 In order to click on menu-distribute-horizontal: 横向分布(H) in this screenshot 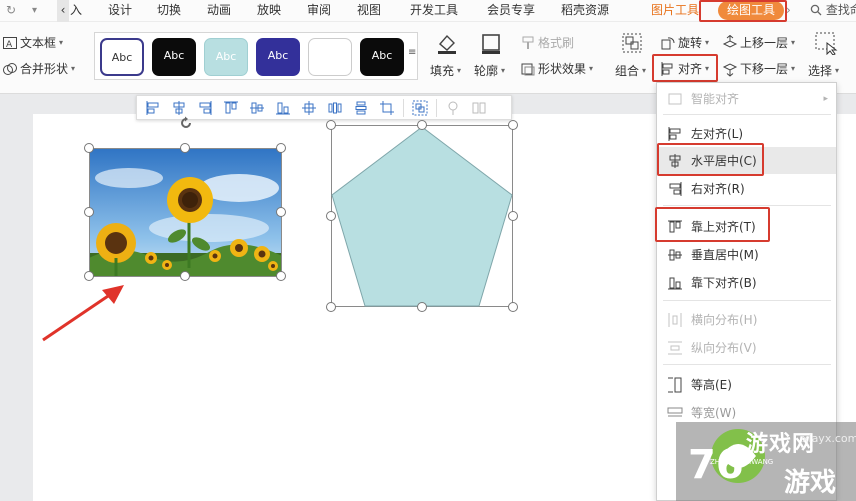, I will do `click(746, 319)`.